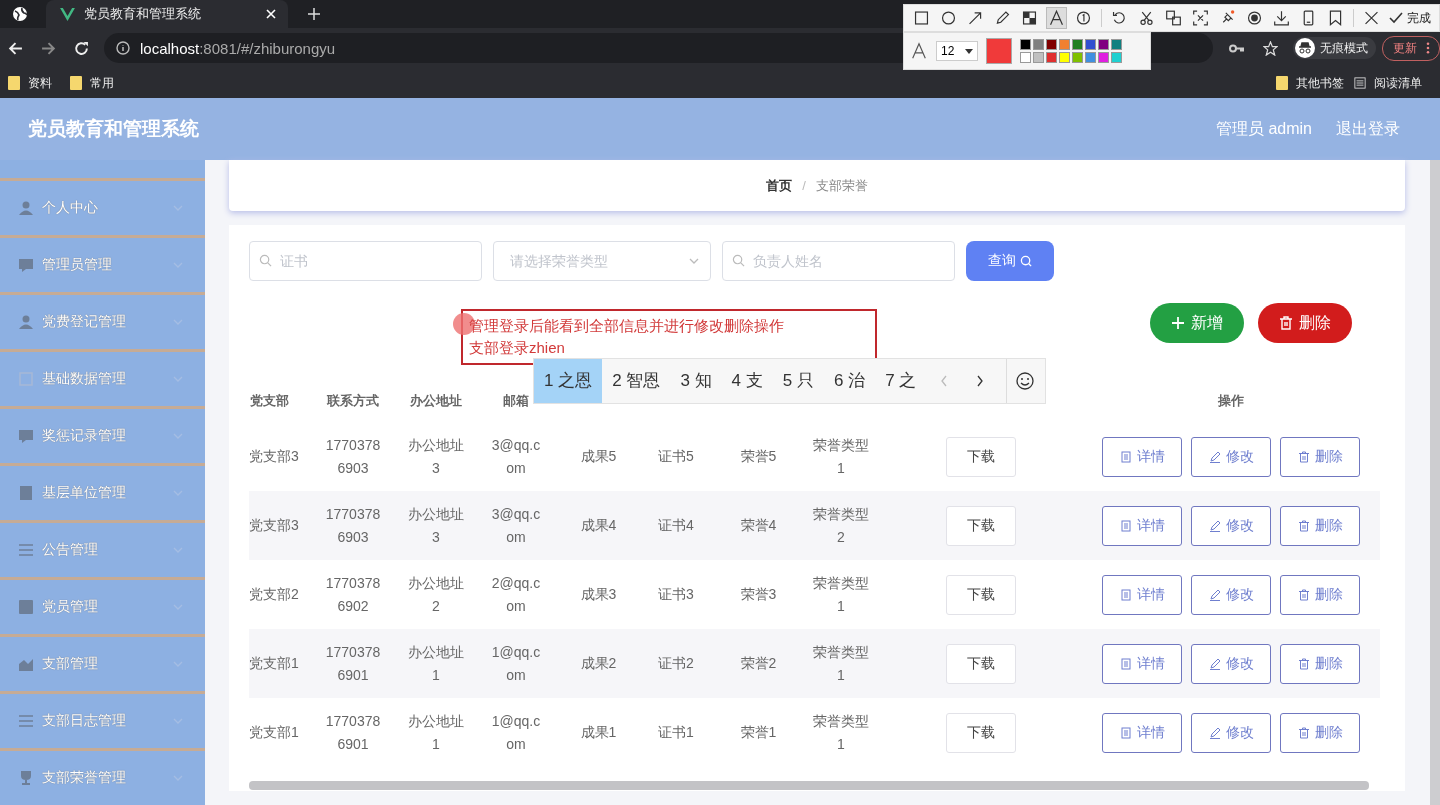 This screenshot has height=805, width=1440. Describe the element at coordinates (274, 663) in the screenshot. I see `table-cell-text: 党支部1` at that location.